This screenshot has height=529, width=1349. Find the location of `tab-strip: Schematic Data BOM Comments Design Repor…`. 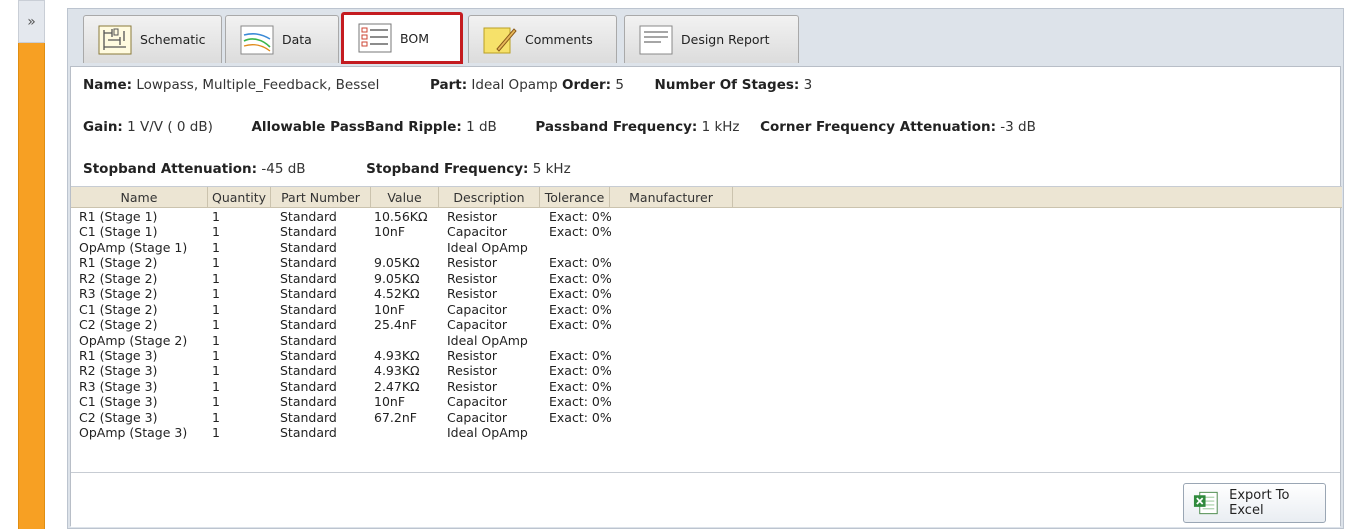

tab-strip: Schematic Data BOM Comments Design Repor… is located at coordinates (705, 36).